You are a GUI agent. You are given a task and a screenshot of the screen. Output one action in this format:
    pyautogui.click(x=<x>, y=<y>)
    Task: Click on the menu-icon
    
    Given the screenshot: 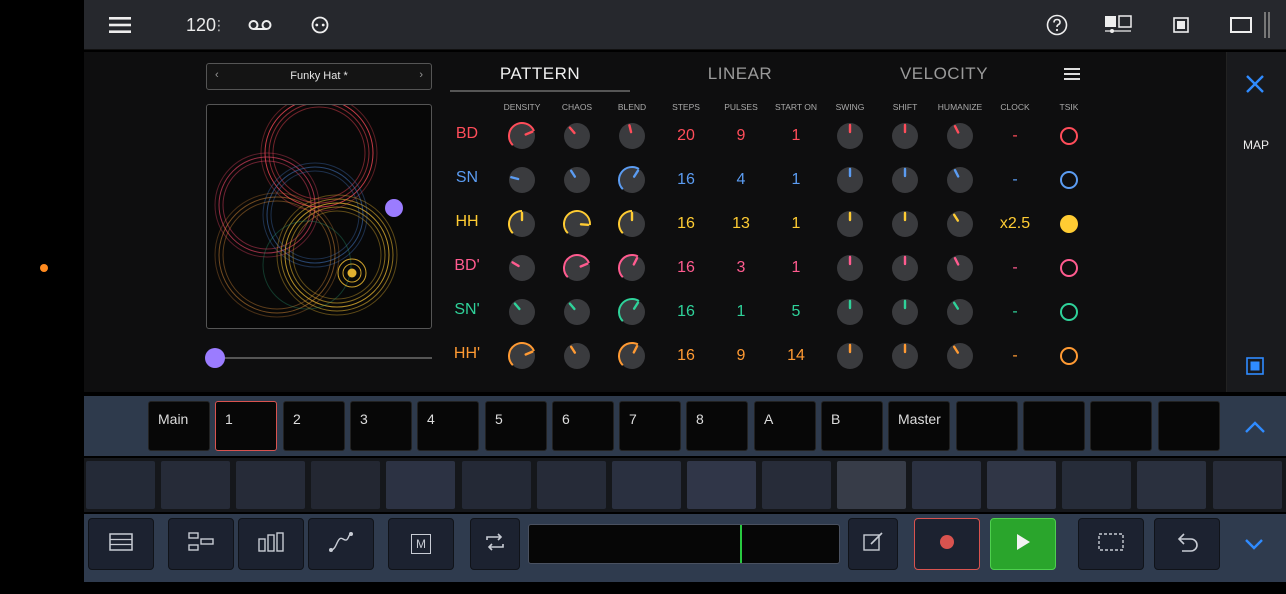 What is the action you would take?
    pyautogui.click(x=120, y=25)
    